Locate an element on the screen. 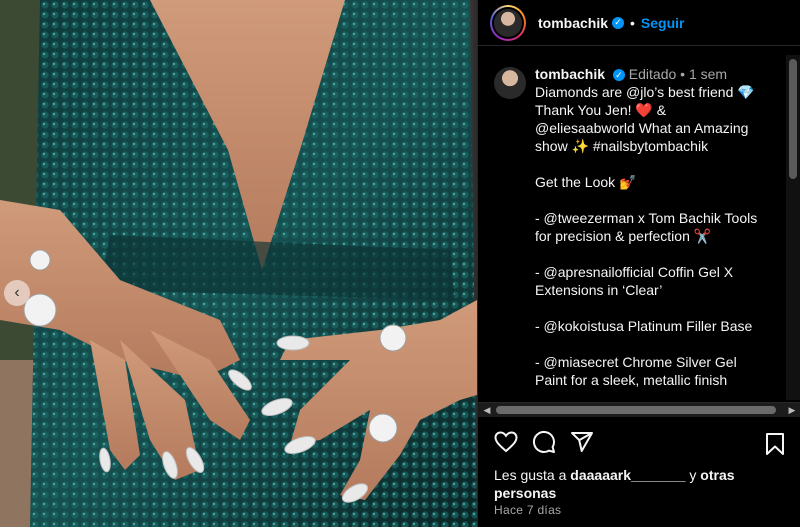 The width and height of the screenshot is (800, 527). heart-icon is located at coordinates (506, 444).